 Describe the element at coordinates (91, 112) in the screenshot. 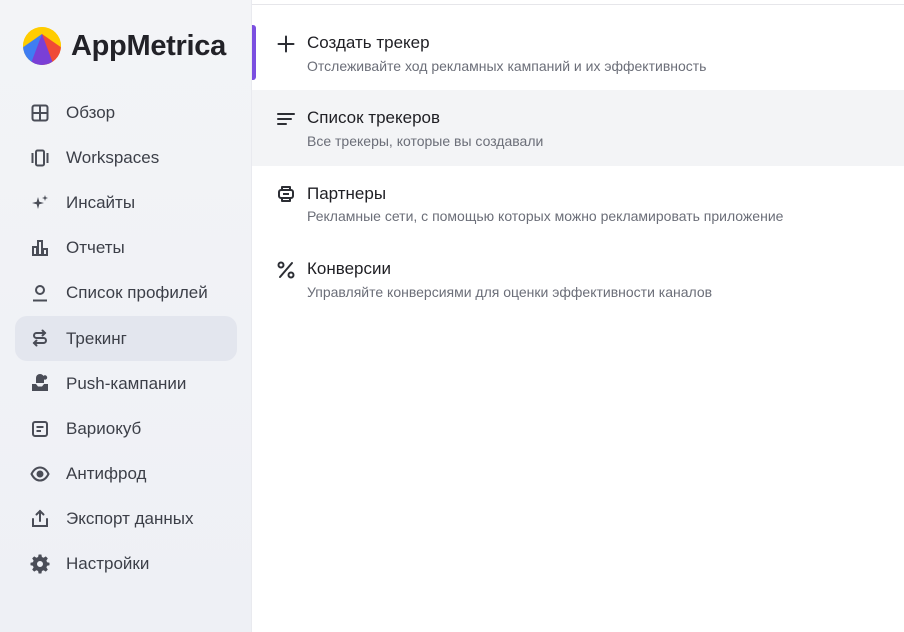

I see `sidebar-item-label: Обзор` at that location.